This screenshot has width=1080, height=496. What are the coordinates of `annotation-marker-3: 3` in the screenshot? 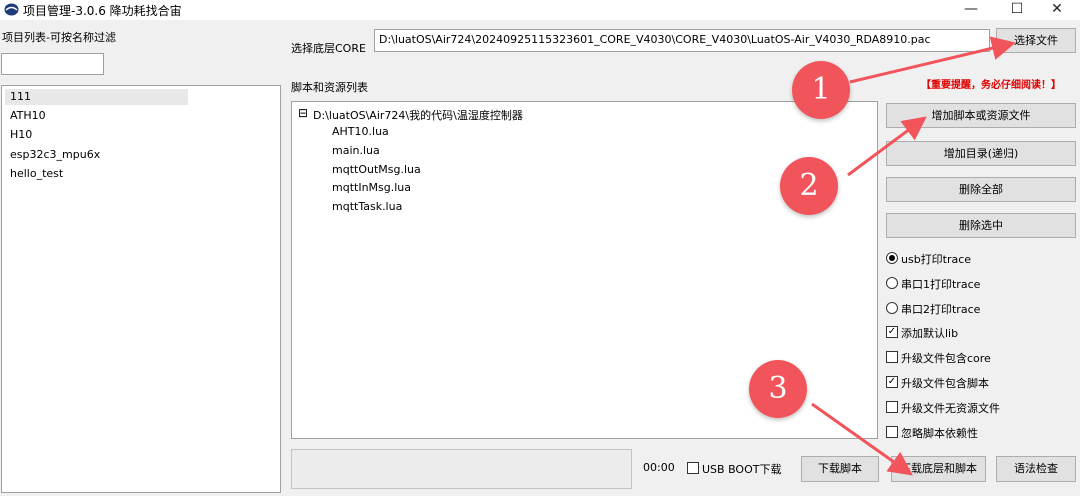 It's located at (778, 389).